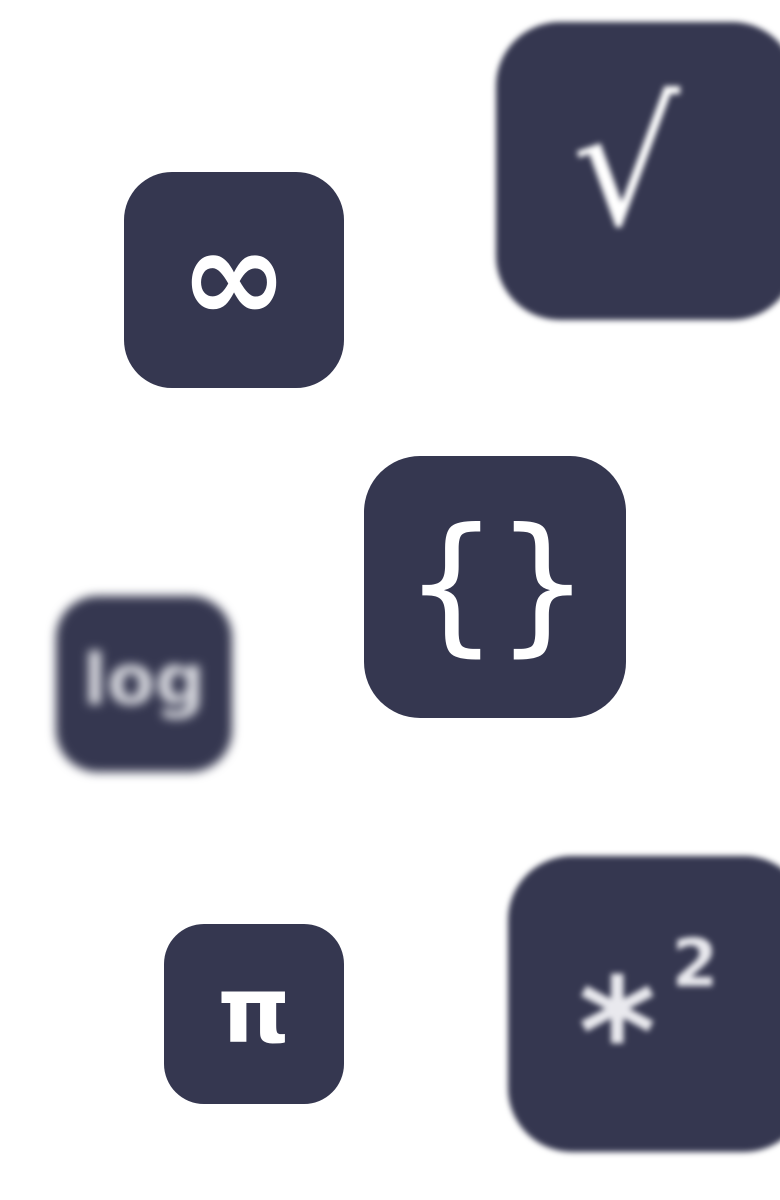  I want to click on square-root-symbol: √, so click(626, 166).